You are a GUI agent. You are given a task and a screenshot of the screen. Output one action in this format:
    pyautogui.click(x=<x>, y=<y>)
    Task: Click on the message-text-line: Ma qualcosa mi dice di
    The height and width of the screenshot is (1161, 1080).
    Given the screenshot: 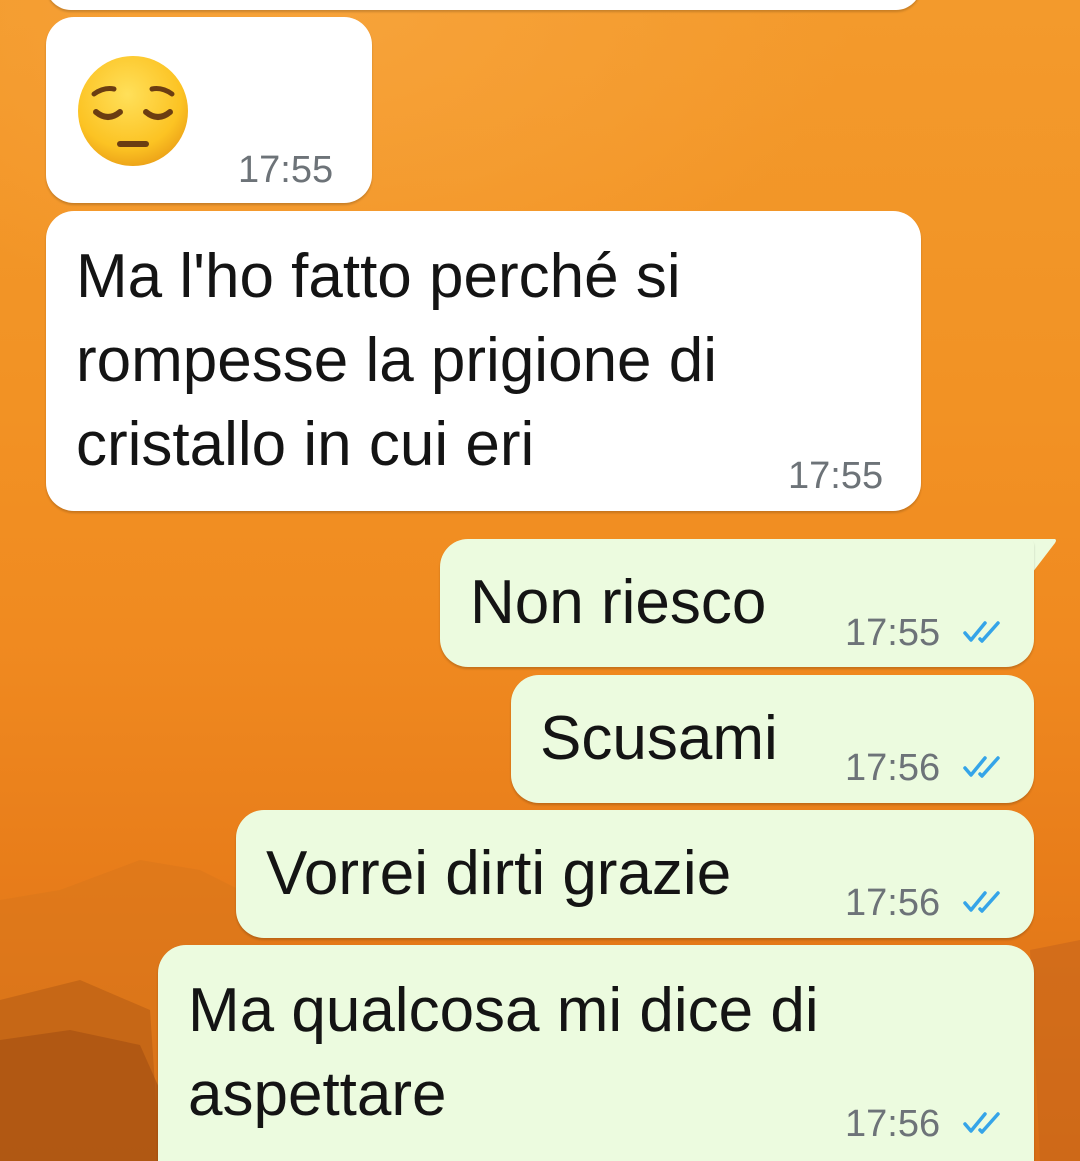 What is the action you would take?
    pyautogui.click(x=503, y=1010)
    